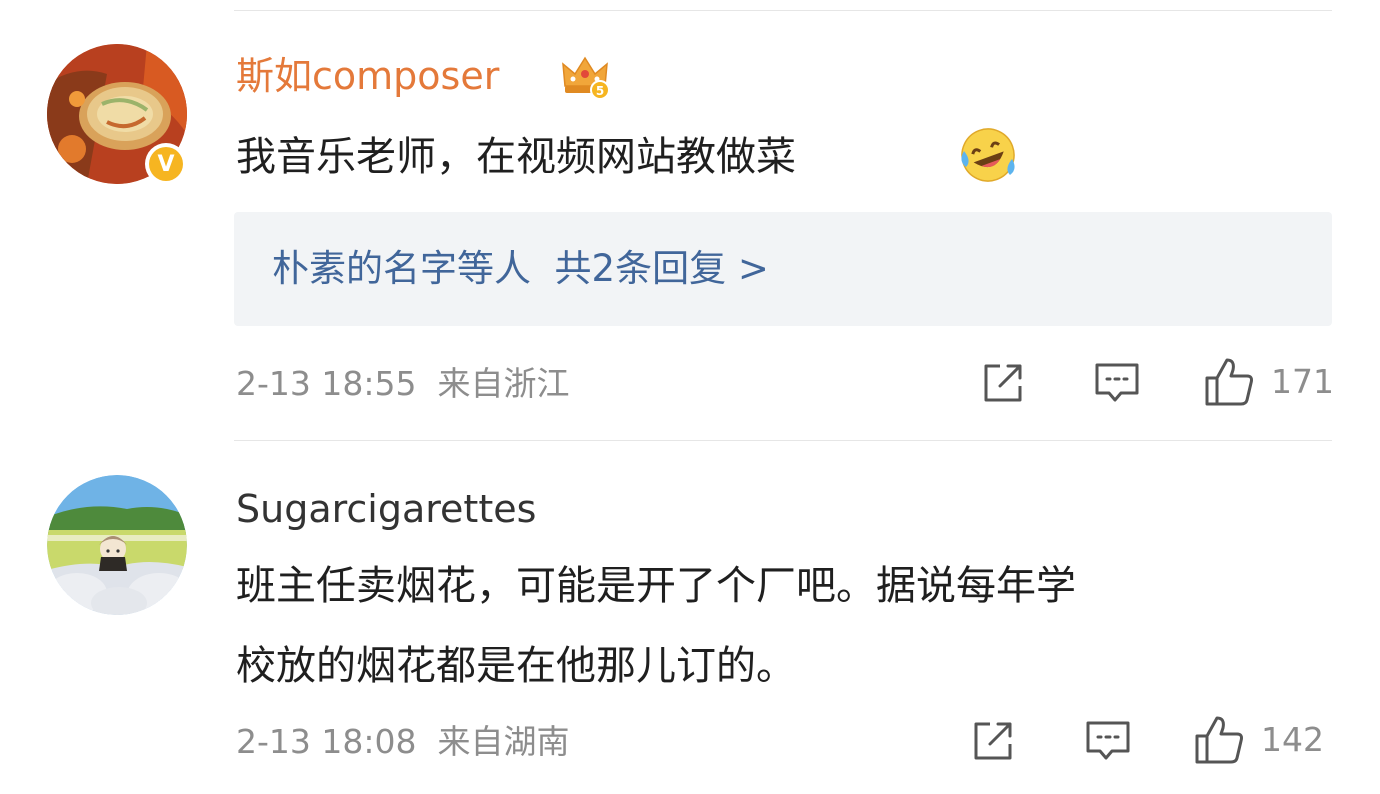 This screenshot has width=1380, height=794. What do you see at coordinates (656, 626) in the screenshot?
I see `comment-text: 班主任卖烟花，可能是开了个厂吧。据说每年学 校放的烟花都是在他那儿订的。` at bounding box center [656, 626].